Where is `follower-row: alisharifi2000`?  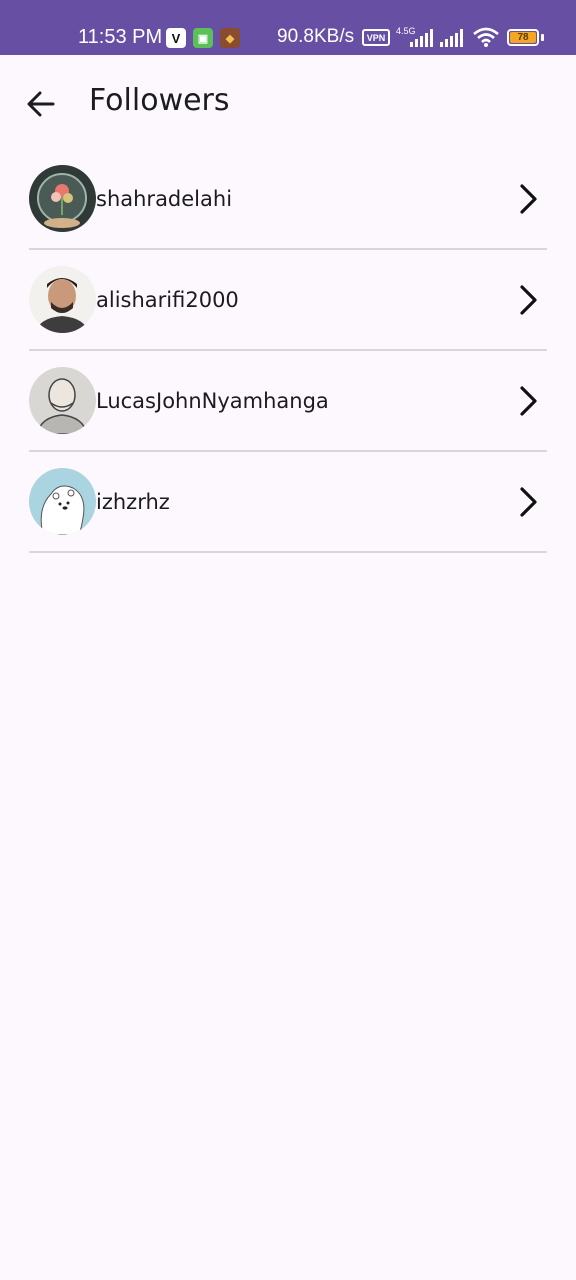
follower-row: alisharifi2000 is located at coordinates (288, 300).